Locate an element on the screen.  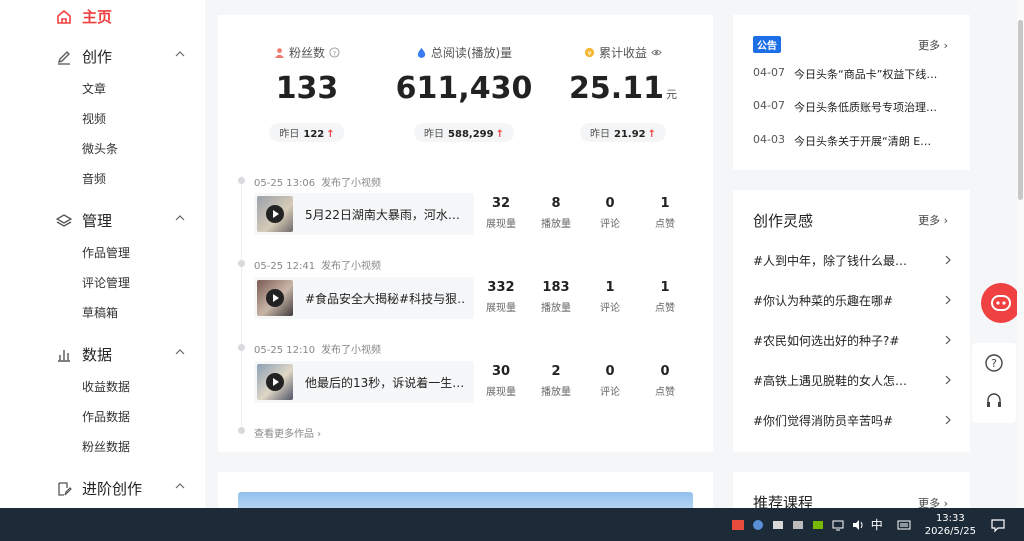
metric-plays: 183 播放量 is located at coordinates (556, 297).